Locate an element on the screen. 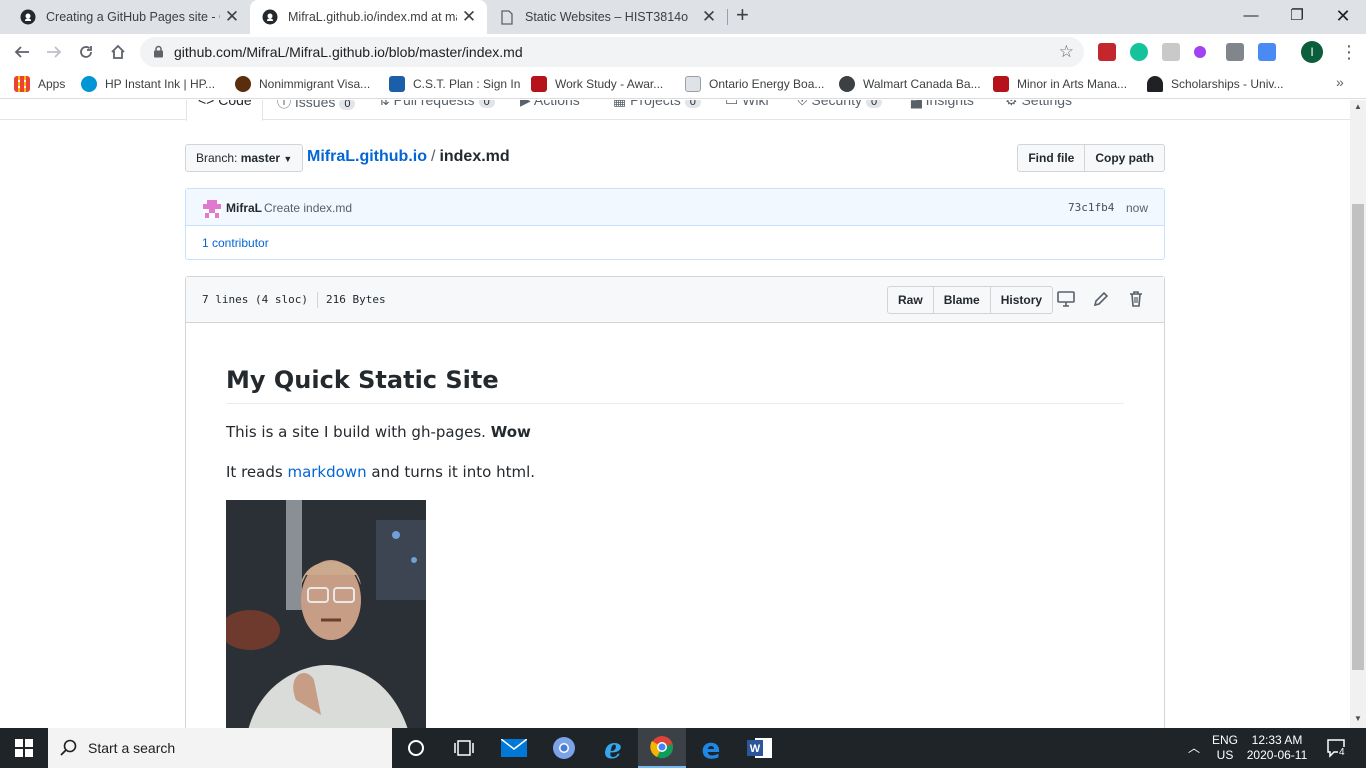  bookmark-apps: Apps is located at coordinates (39, 84).